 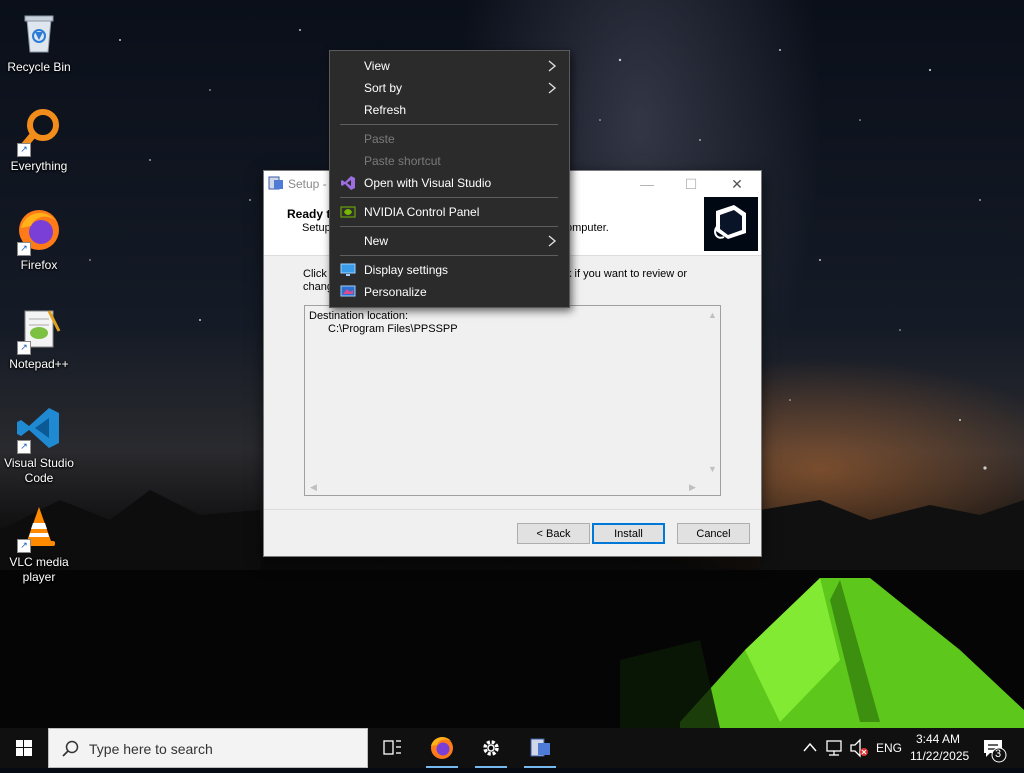 I want to click on show-hidden-icons-chevron, so click(x=810, y=748).